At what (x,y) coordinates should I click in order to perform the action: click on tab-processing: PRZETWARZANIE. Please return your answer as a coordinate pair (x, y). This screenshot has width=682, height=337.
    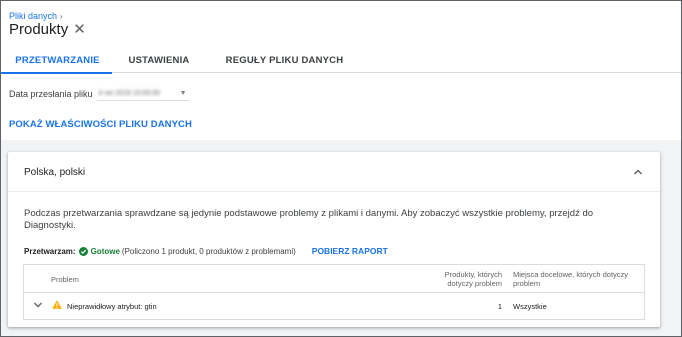
    Looking at the image, I should click on (56, 60).